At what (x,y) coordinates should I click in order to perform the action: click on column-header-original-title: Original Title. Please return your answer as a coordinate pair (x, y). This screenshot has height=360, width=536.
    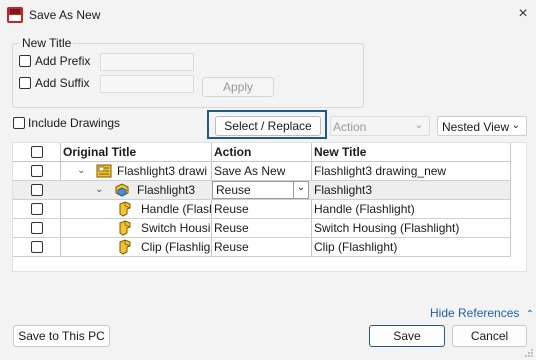
    Looking at the image, I should click on (99, 152).